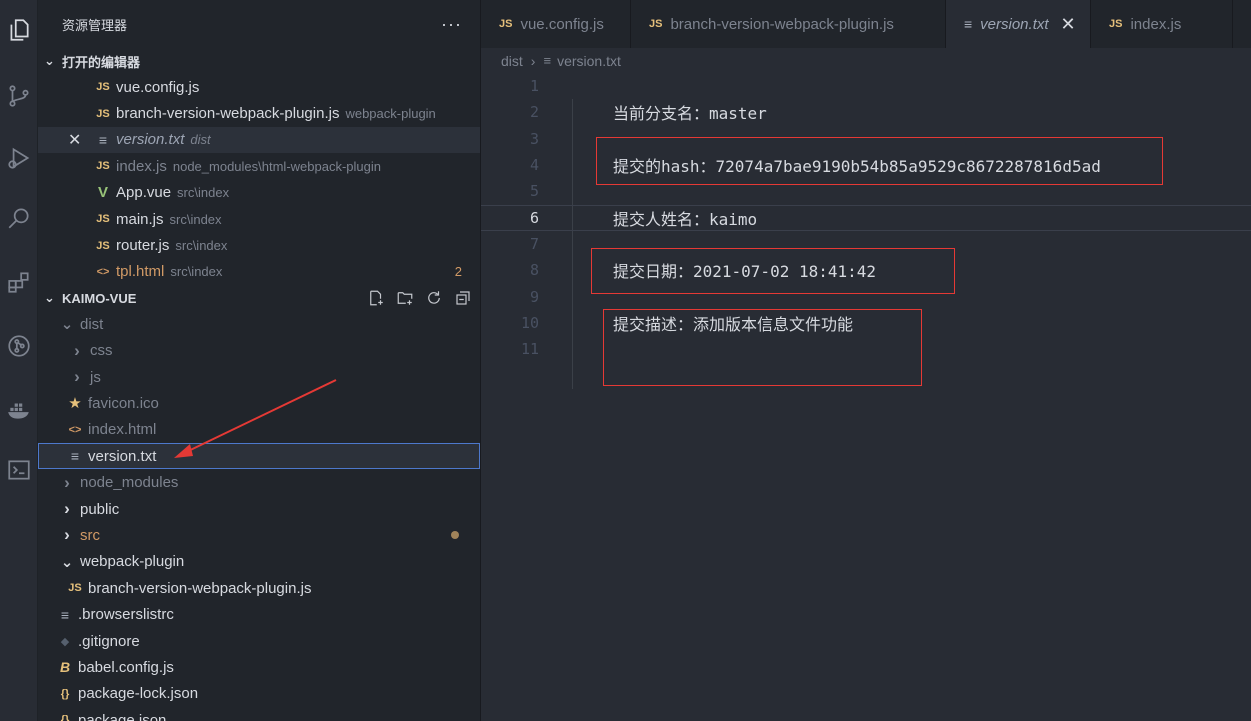  I want to click on file-name: vue.config.js, so click(158, 87).